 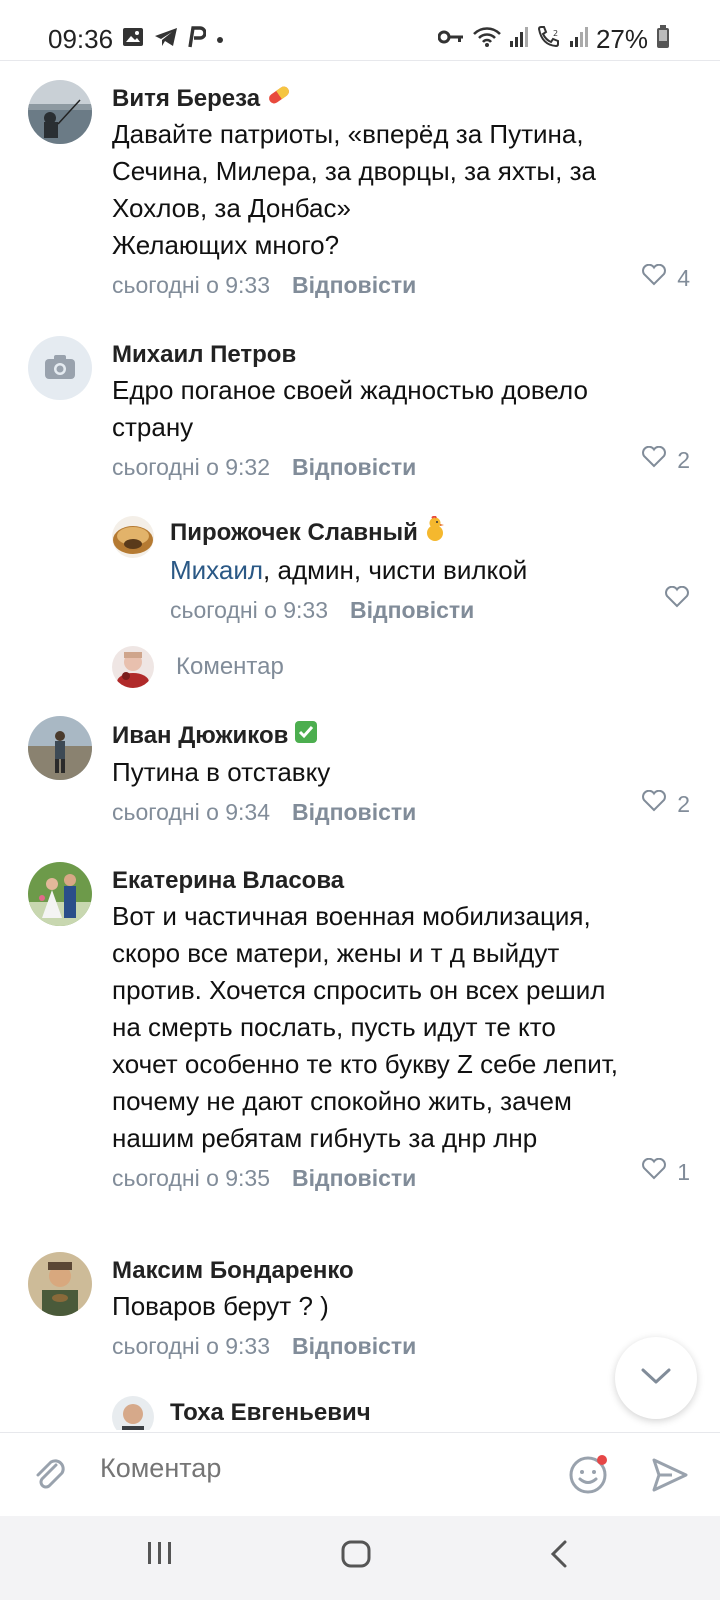 What do you see at coordinates (233, 1271) in the screenshot?
I see `comment-author: Максим Бондаренко` at bounding box center [233, 1271].